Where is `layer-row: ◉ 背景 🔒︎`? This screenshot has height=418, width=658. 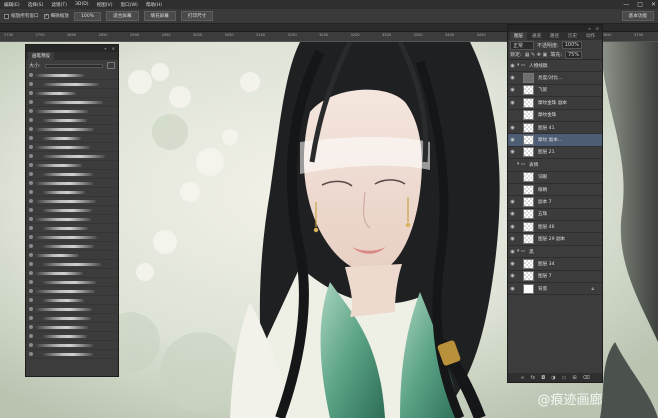 layer-row: ◉ 背景 🔒︎ is located at coordinates (555, 289).